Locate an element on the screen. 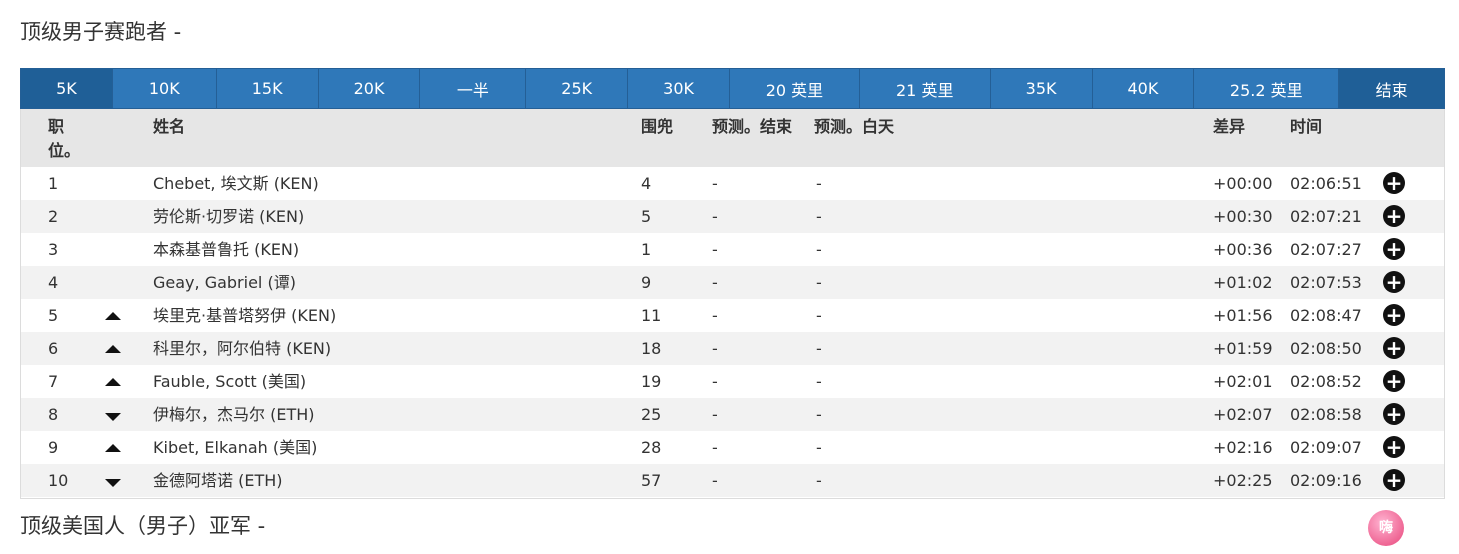  cell-diff: +00:30 is located at coordinates (1243, 216).